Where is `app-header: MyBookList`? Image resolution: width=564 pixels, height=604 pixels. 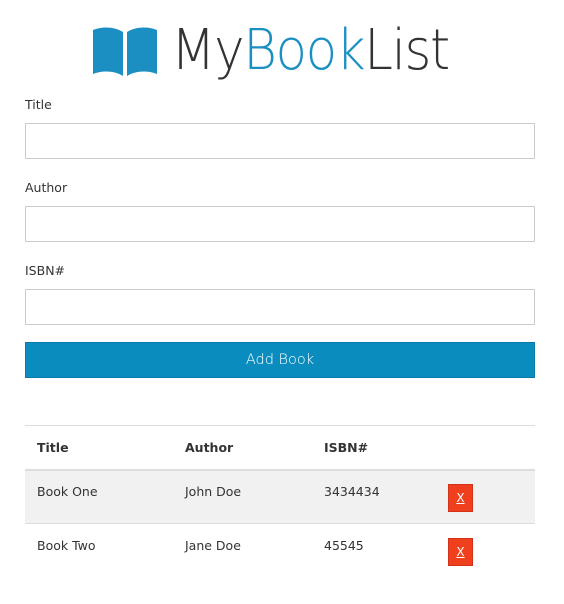
app-header: MyBookList is located at coordinates (282, 51).